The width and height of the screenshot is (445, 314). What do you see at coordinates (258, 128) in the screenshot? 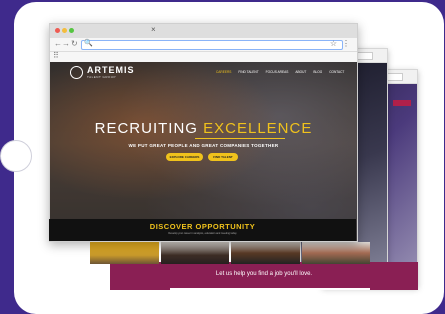
I see `headline-yellow-part: EXCELLENCE` at bounding box center [258, 128].